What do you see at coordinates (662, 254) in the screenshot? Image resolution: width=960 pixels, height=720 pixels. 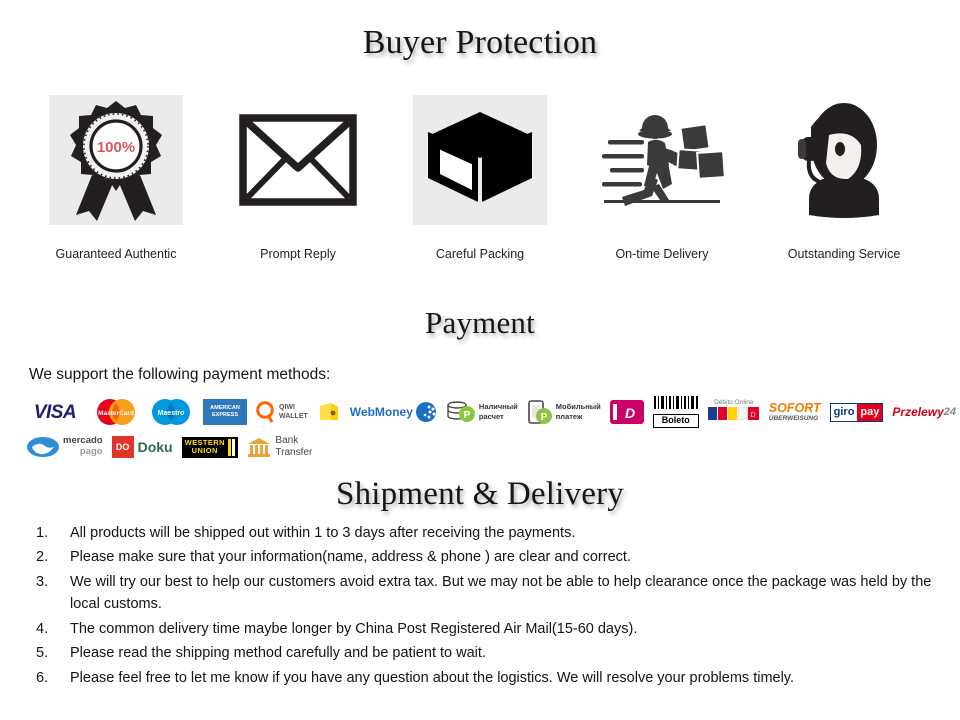 I see `feature-label: On-time Delivery` at bounding box center [662, 254].